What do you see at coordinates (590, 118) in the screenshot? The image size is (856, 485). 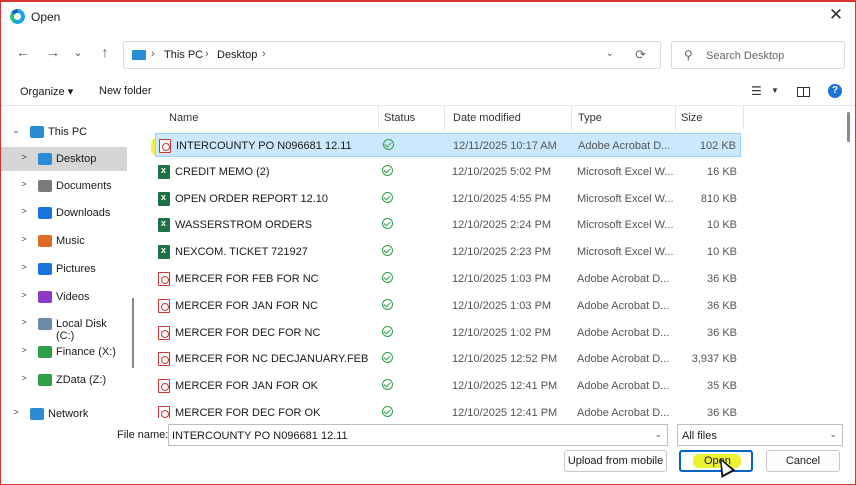 I see `column-header-type: Type` at bounding box center [590, 118].